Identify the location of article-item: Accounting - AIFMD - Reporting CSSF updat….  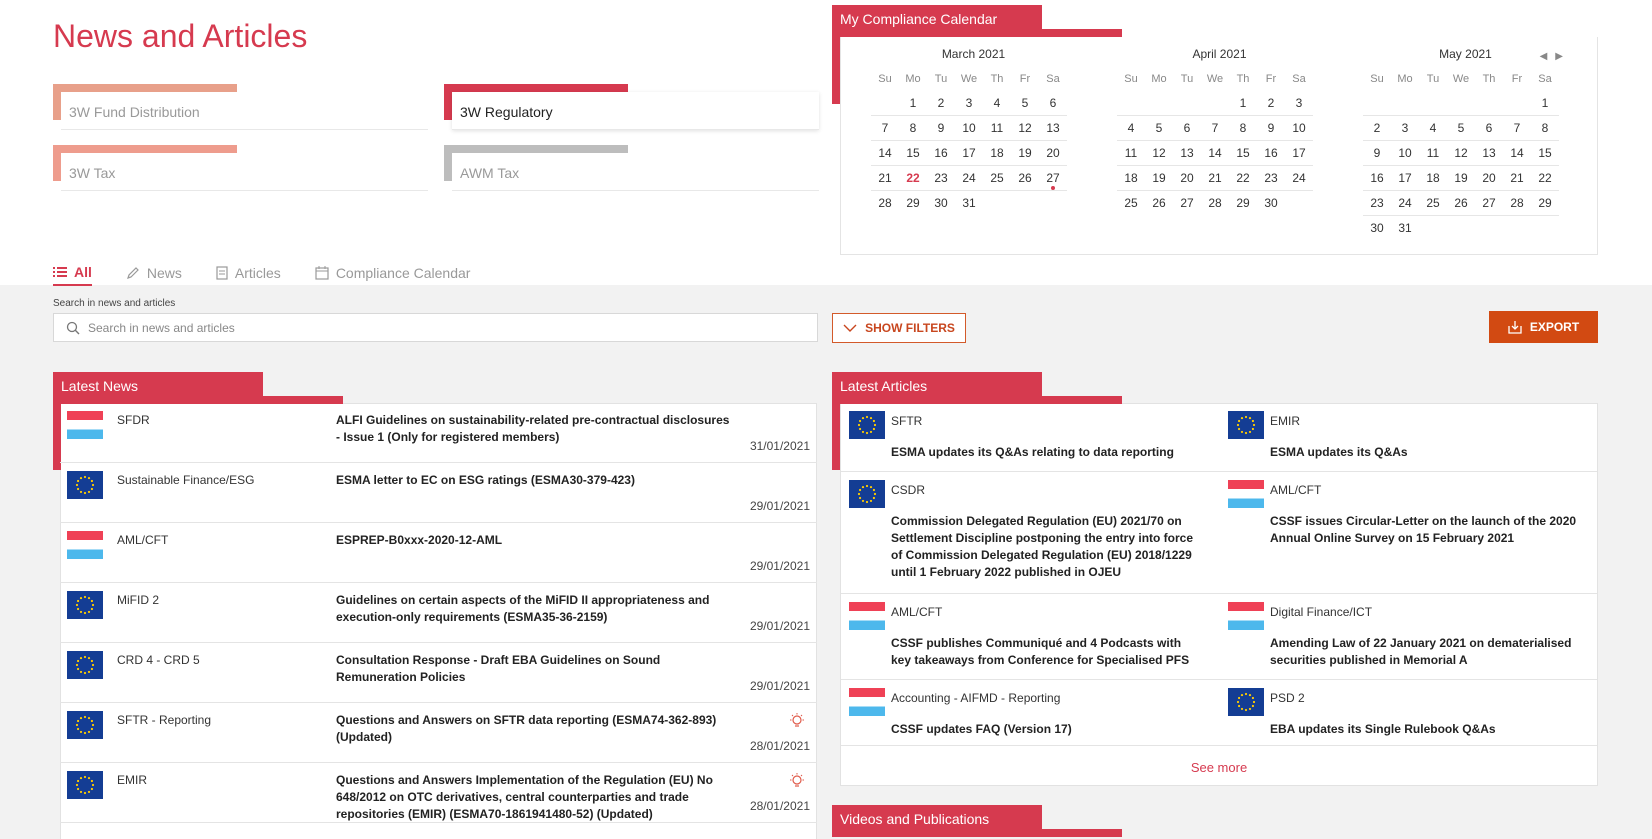
(1030, 713).